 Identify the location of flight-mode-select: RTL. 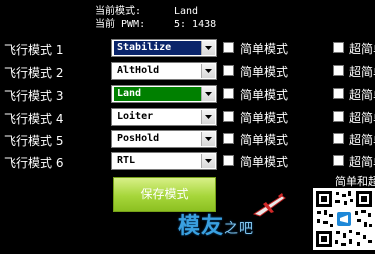
(164, 161).